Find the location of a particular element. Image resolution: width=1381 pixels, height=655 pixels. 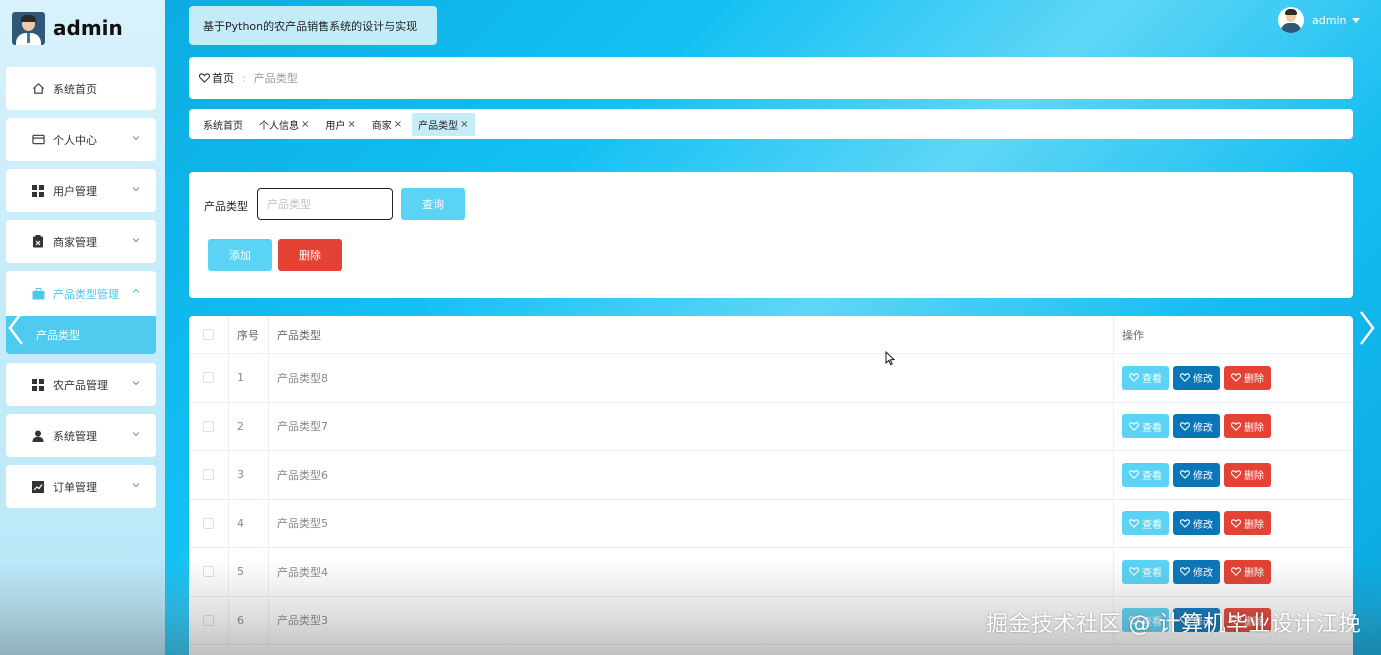

sidebar-item-farm-products: 农产品管理 is located at coordinates (81, 384).